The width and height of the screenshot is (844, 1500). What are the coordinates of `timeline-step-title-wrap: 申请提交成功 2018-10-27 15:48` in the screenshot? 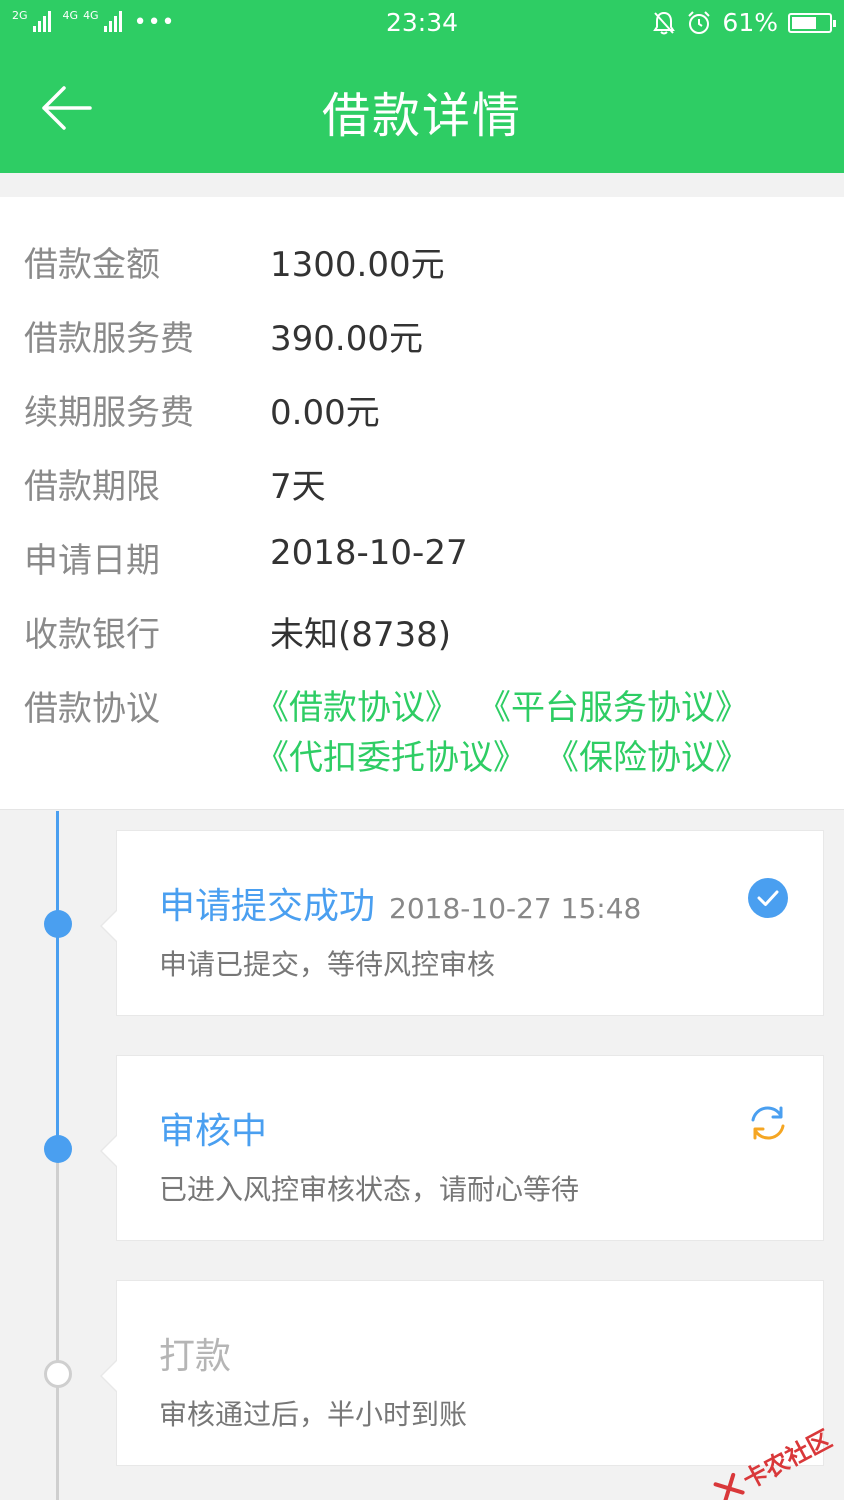 It's located at (400, 903).